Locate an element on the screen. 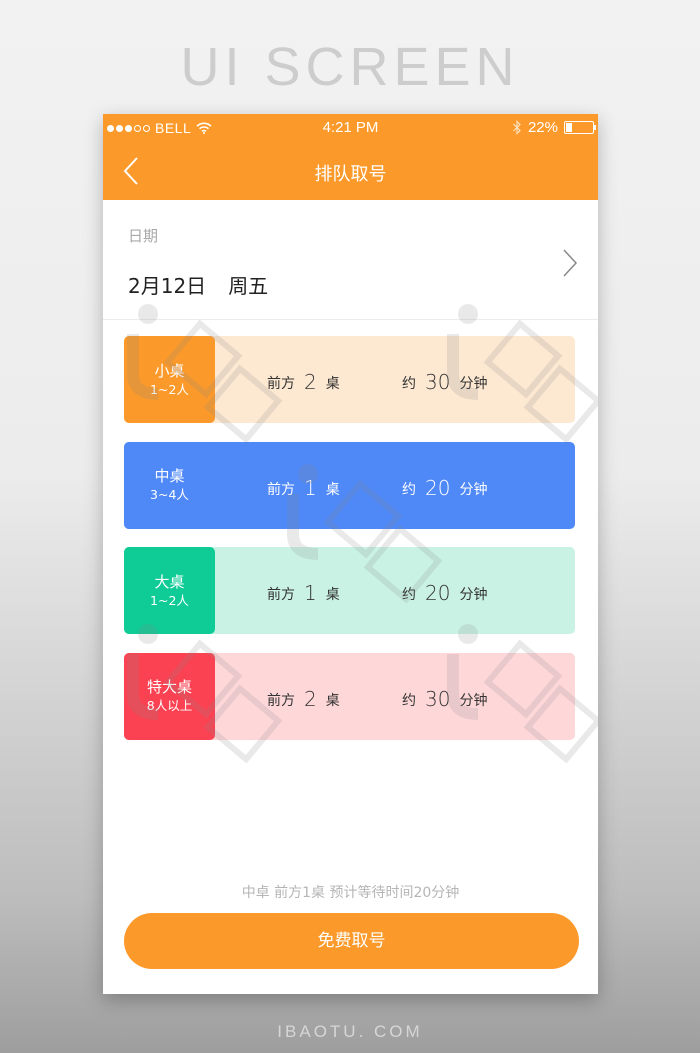  status-bar: BELL 4:21 PM 22% is located at coordinates (350, 128).